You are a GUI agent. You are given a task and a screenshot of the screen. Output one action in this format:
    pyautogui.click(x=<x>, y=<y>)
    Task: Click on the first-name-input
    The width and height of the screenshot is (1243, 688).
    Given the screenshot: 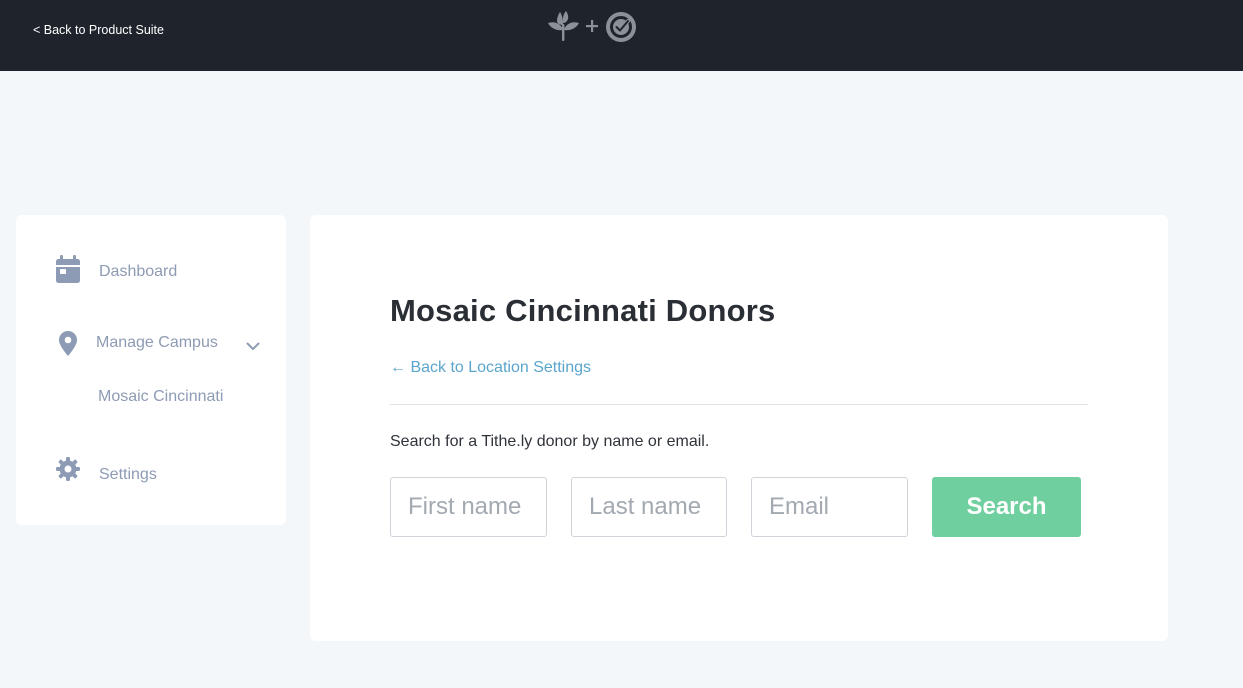 What is the action you would take?
    pyautogui.click(x=468, y=507)
    